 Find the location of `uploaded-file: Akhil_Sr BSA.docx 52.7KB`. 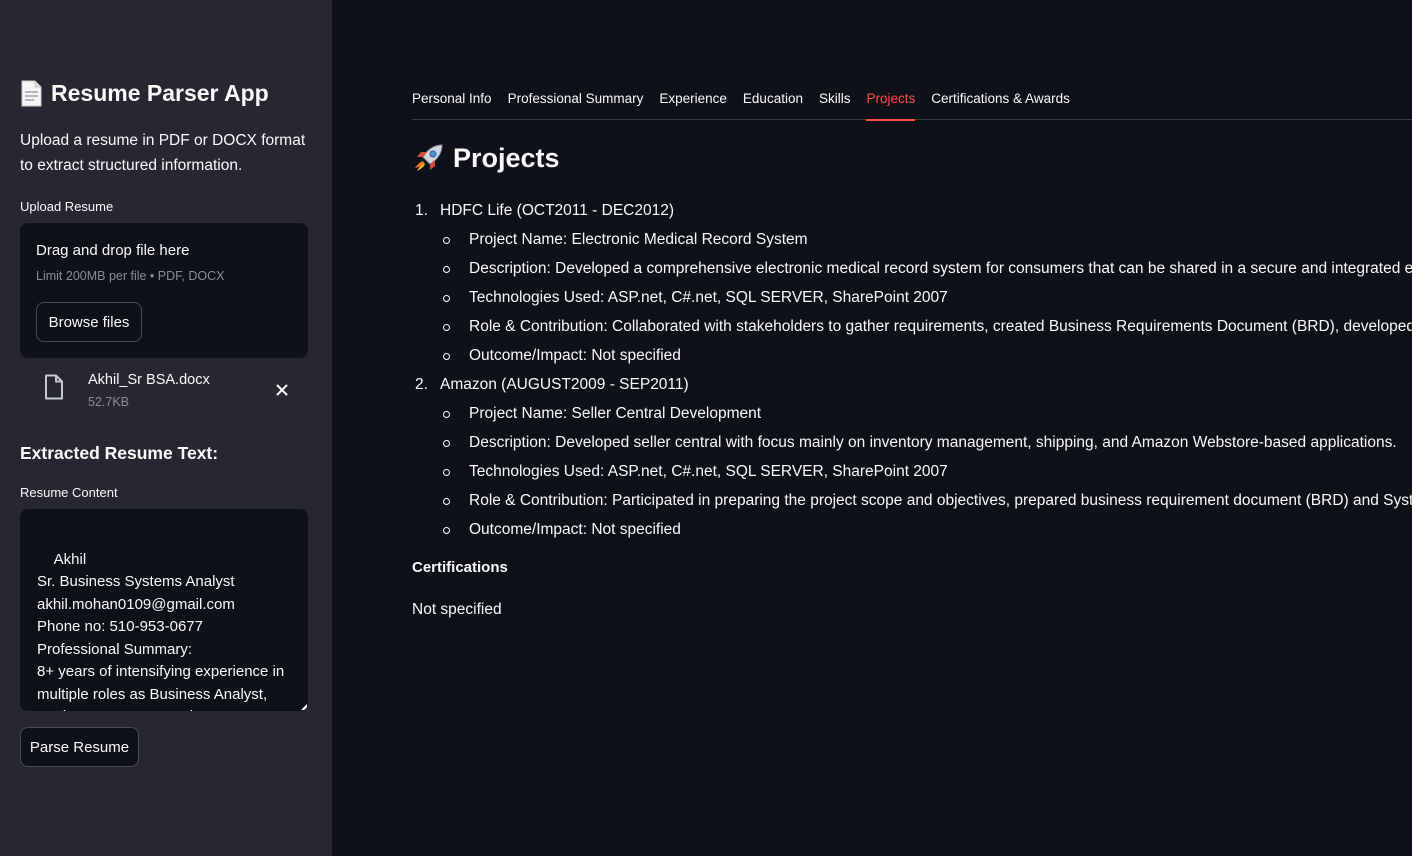

uploaded-file: Akhil_Sr BSA.docx 52.7KB is located at coordinates (164, 391).